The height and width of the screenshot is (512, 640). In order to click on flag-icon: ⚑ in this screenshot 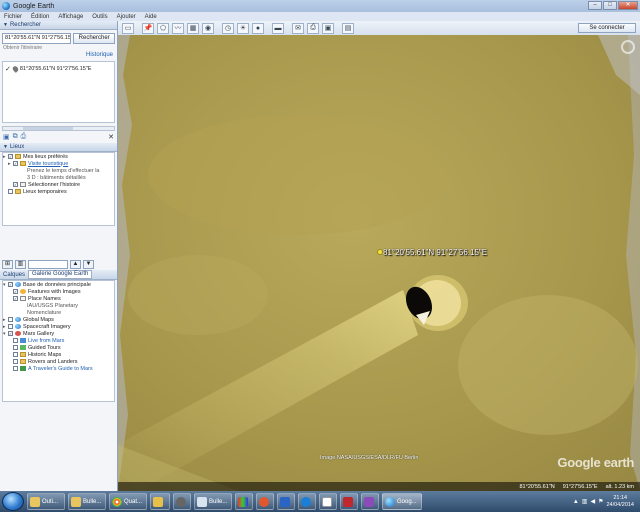, I will do `click(600, 501)`.